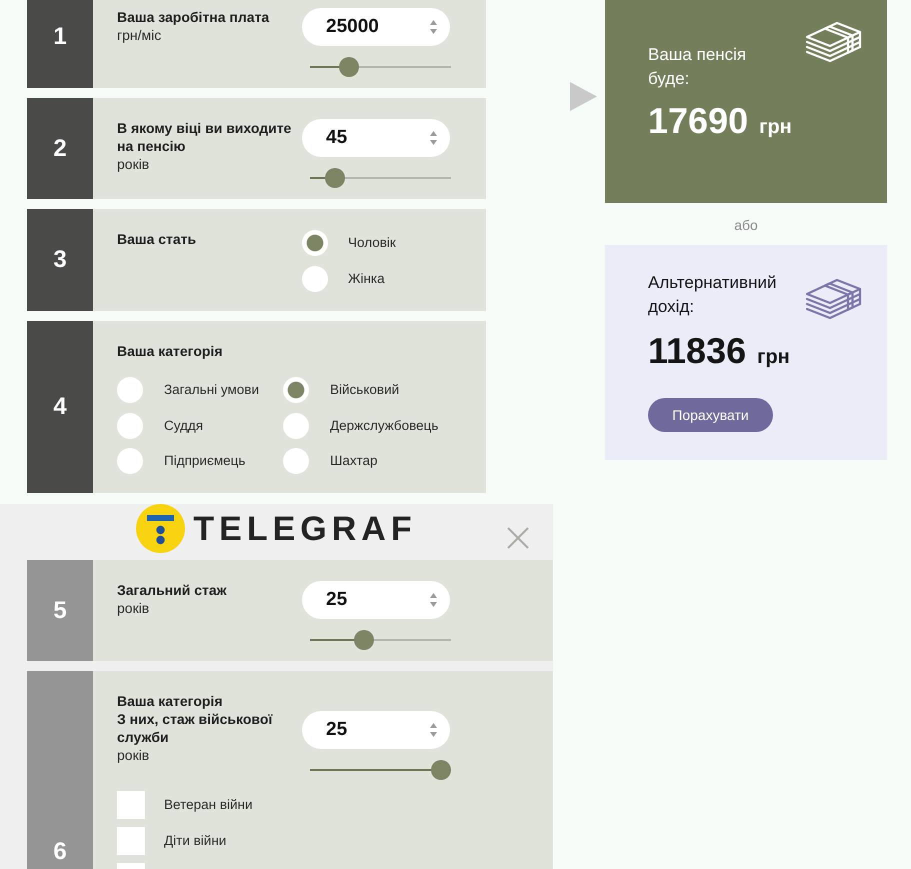 This screenshot has height=869, width=911. I want to click on unit-label: грн/міс, so click(139, 35).